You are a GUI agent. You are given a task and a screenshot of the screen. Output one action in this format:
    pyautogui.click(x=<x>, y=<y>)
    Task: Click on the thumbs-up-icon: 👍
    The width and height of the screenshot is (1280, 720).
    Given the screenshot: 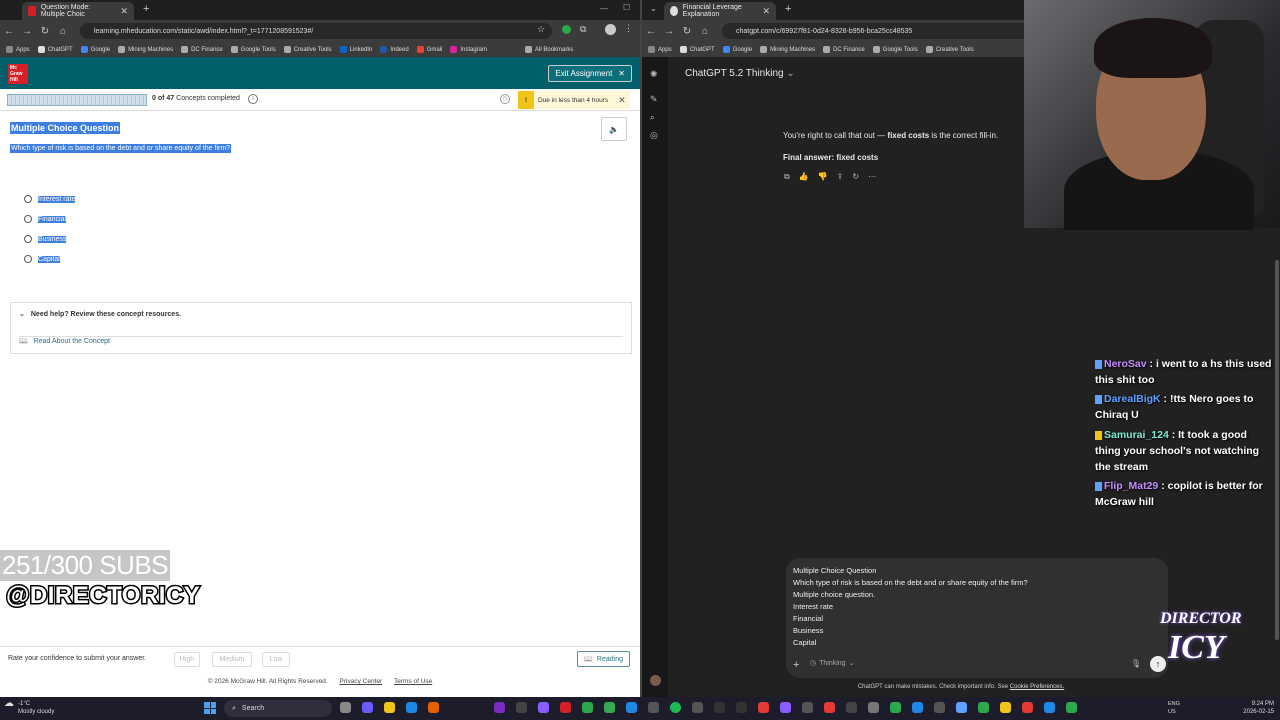 What is the action you would take?
    pyautogui.click(x=804, y=177)
    